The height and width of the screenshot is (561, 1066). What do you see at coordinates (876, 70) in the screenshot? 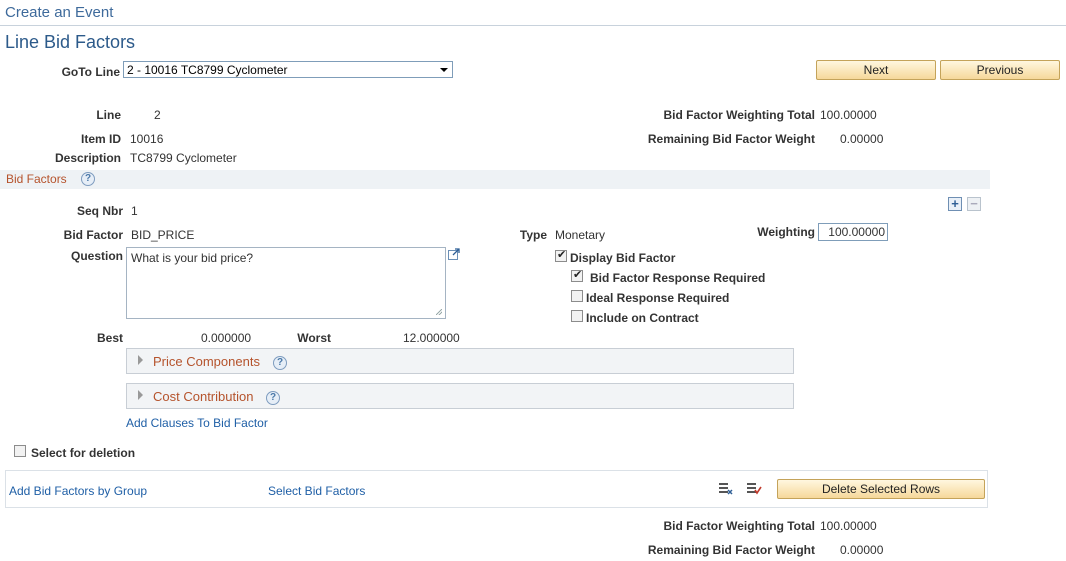
I see `next-button: Next` at bounding box center [876, 70].